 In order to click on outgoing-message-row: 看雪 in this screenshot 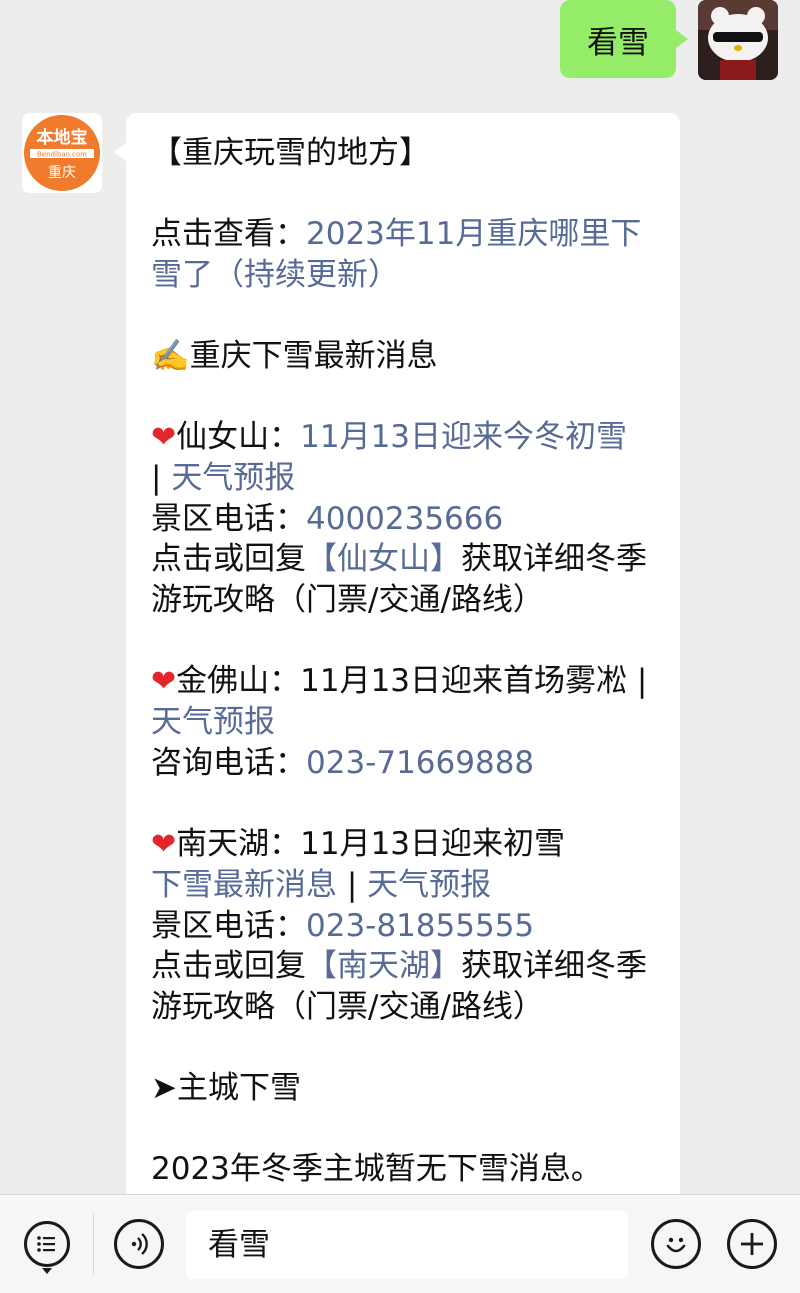, I will do `click(669, 40)`.